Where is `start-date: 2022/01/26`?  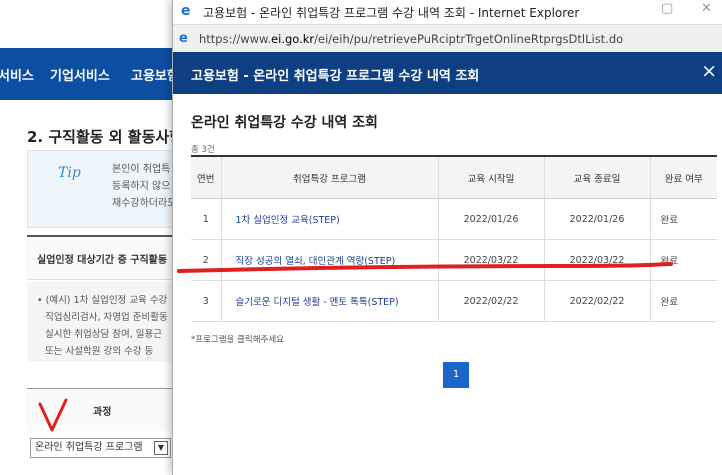
start-date: 2022/01/26 is located at coordinates (490, 219).